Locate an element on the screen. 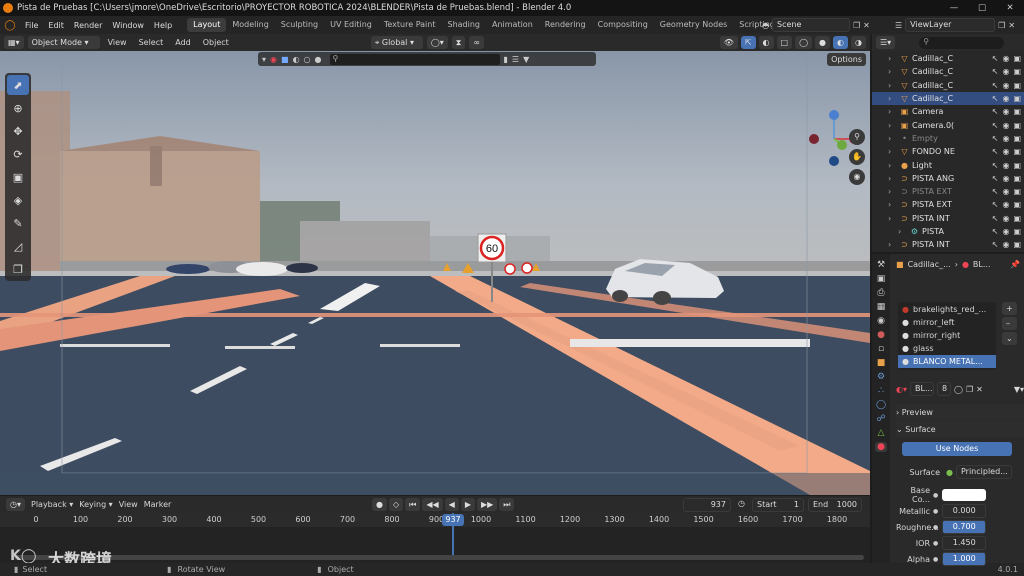 This screenshot has width=1024, height=576. list-icon: ☰ is located at coordinates (515, 59).